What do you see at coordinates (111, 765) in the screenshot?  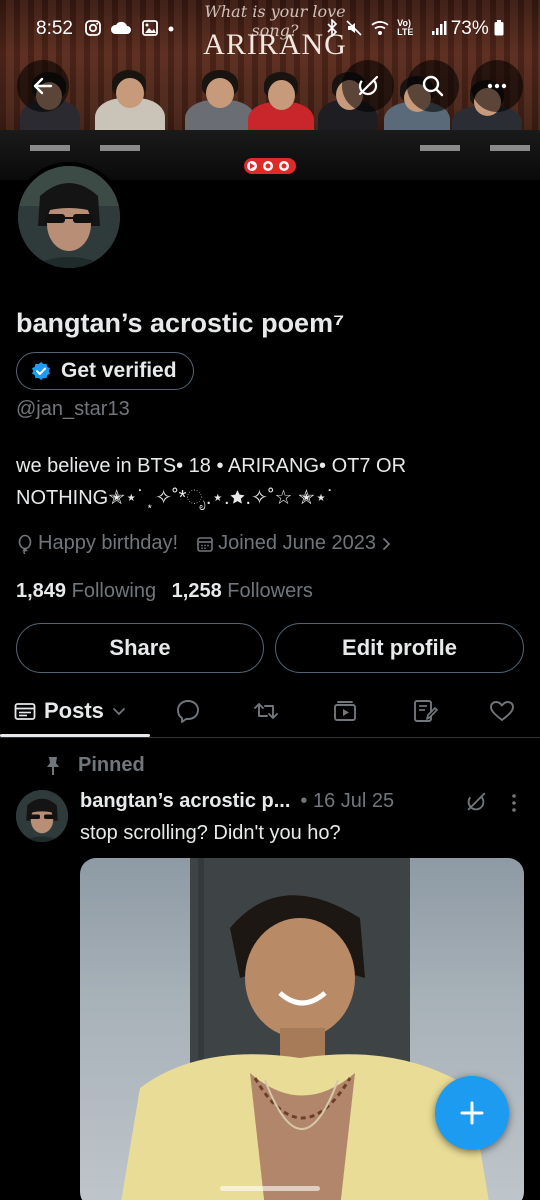 I see `pinned-label: Pinned` at bounding box center [111, 765].